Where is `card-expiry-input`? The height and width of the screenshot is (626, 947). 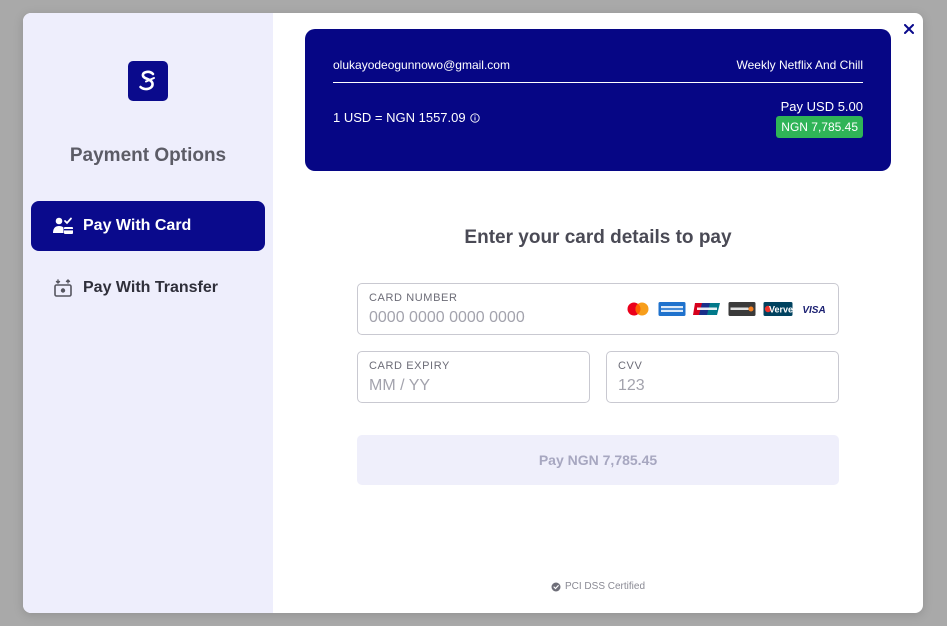
card-expiry-input is located at coordinates (489, 386).